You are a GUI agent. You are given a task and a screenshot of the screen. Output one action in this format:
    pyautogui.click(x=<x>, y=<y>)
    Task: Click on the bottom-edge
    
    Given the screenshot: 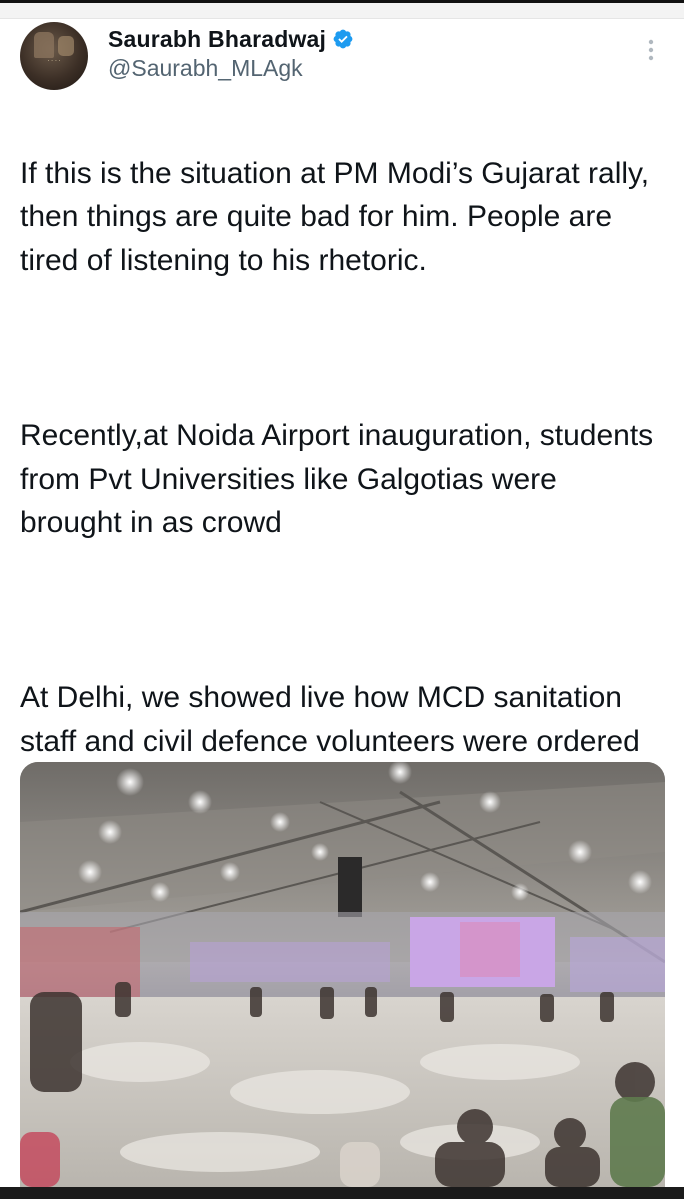 What is the action you would take?
    pyautogui.click(x=342, y=1193)
    